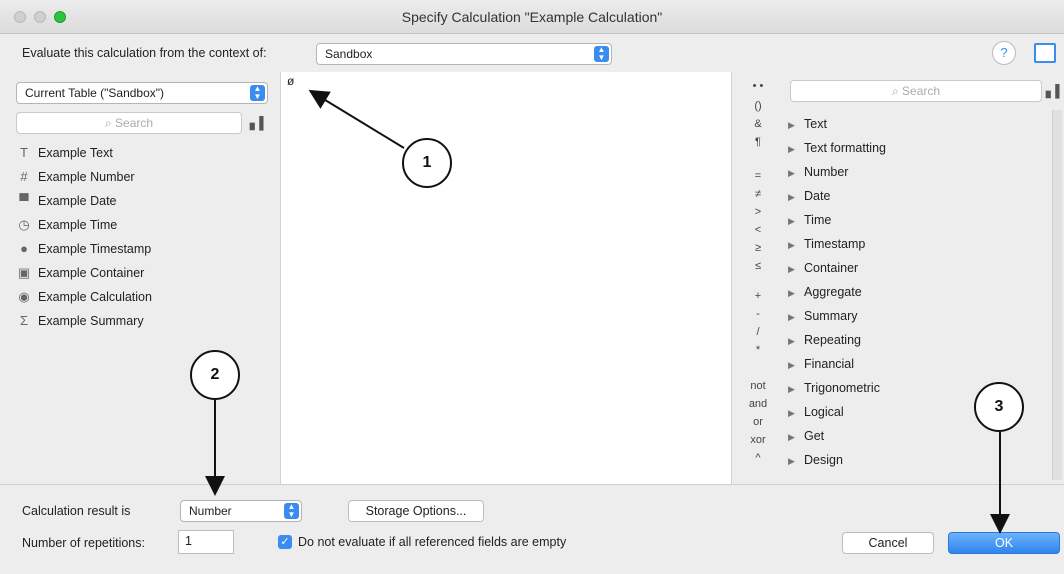  I want to click on callout-3: 3, so click(999, 407).